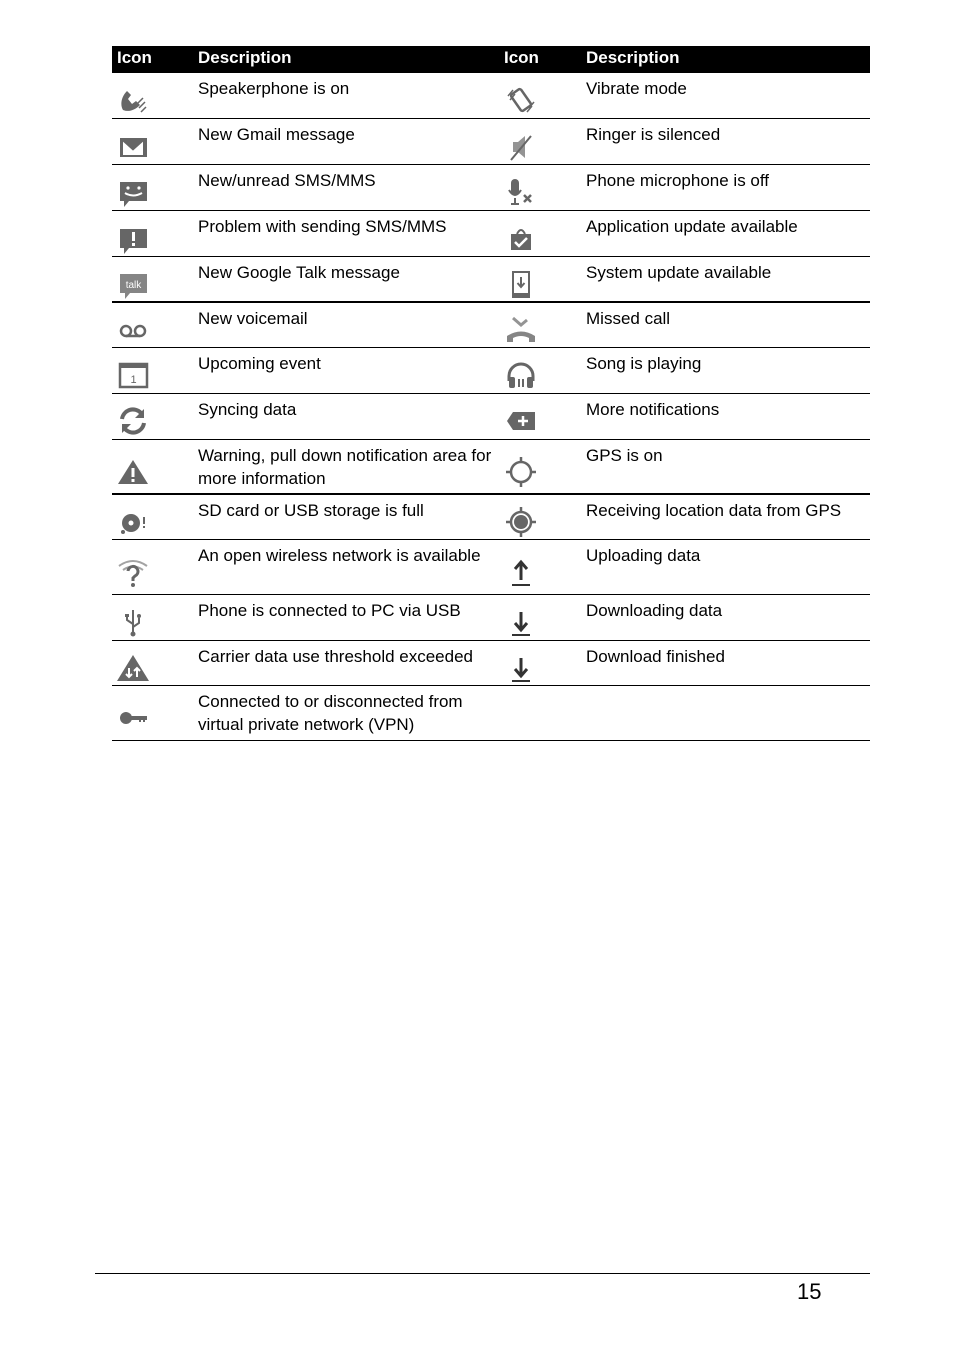  Describe the element at coordinates (521, 375) in the screenshot. I see `headphones-icon` at that location.